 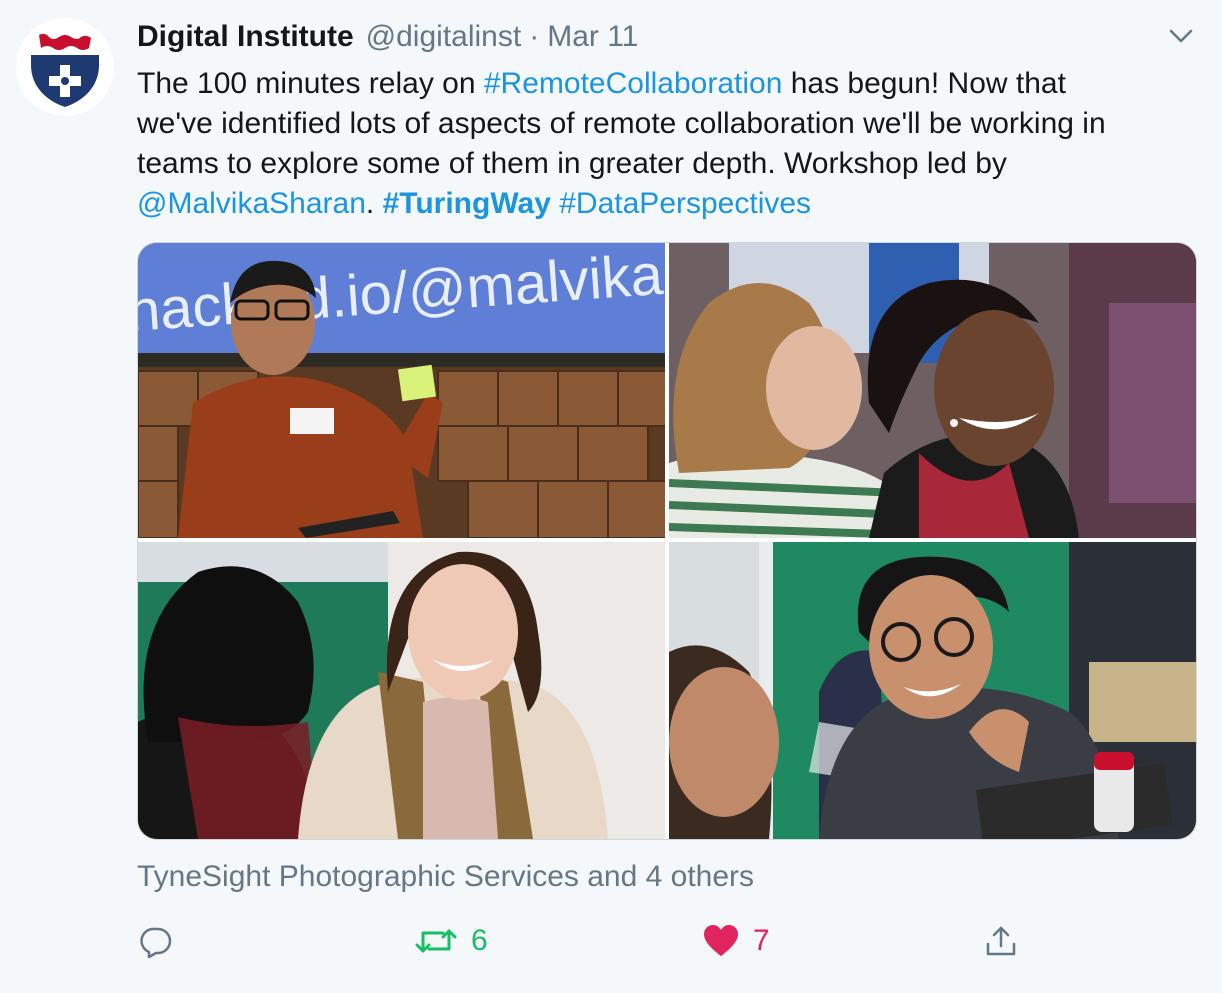 What do you see at coordinates (444, 37) in the screenshot?
I see `author-handle: @digitalinst` at bounding box center [444, 37].